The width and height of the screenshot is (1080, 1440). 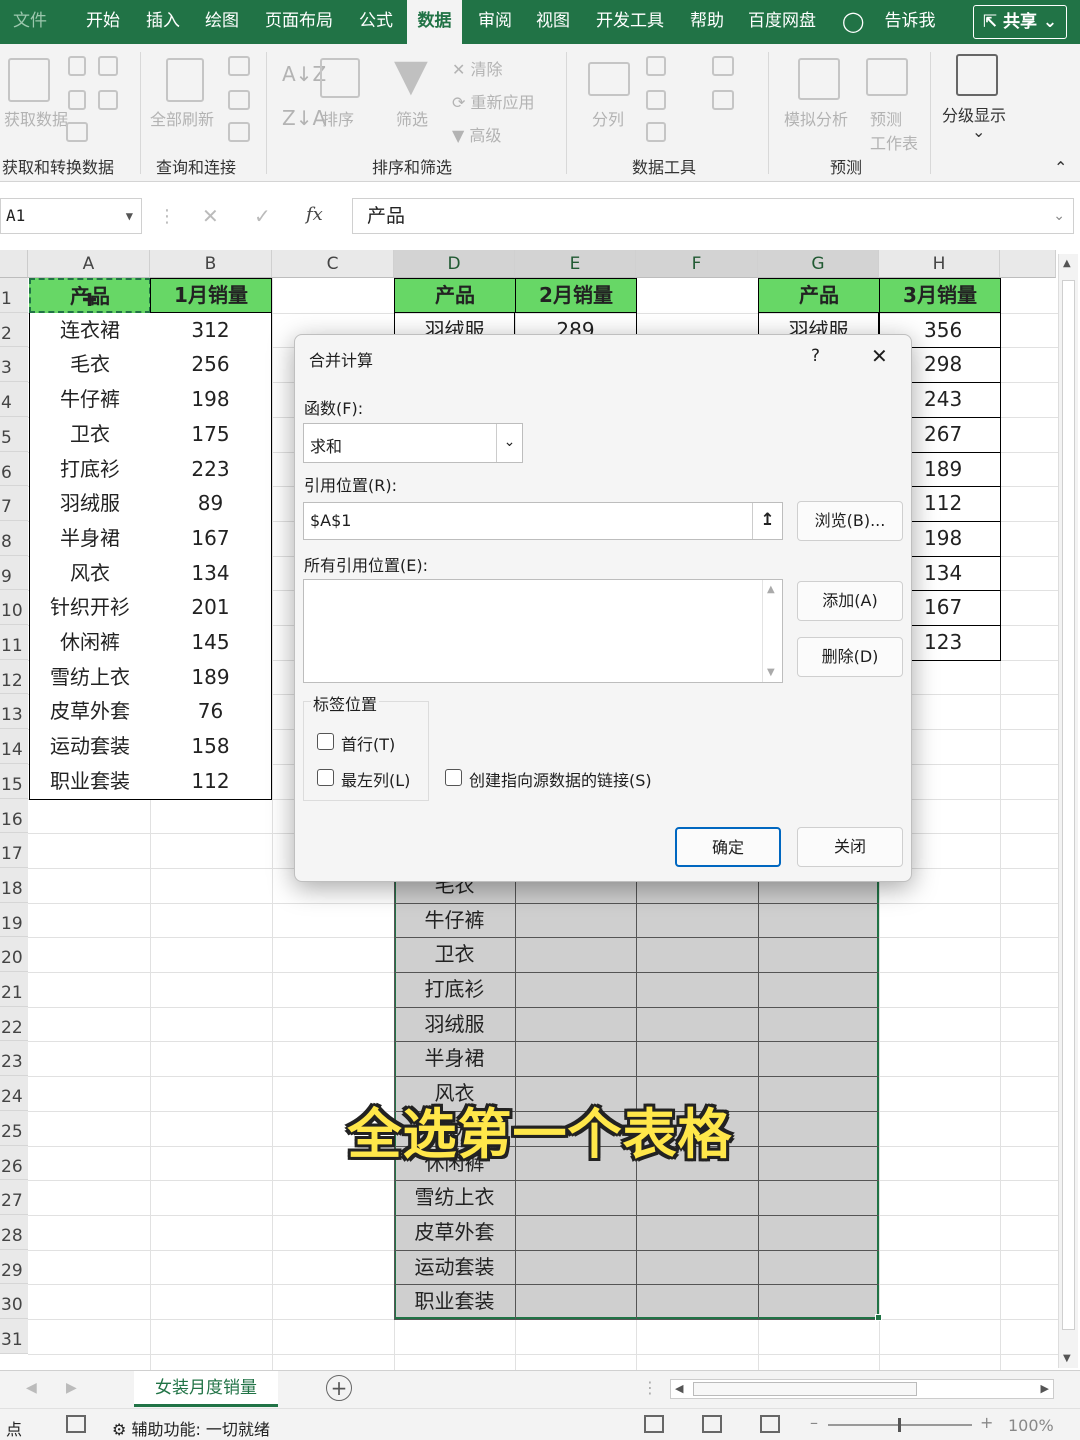 I want to click on collapse-ribbon-icon: ⌃, so click(x=1060, y=167).